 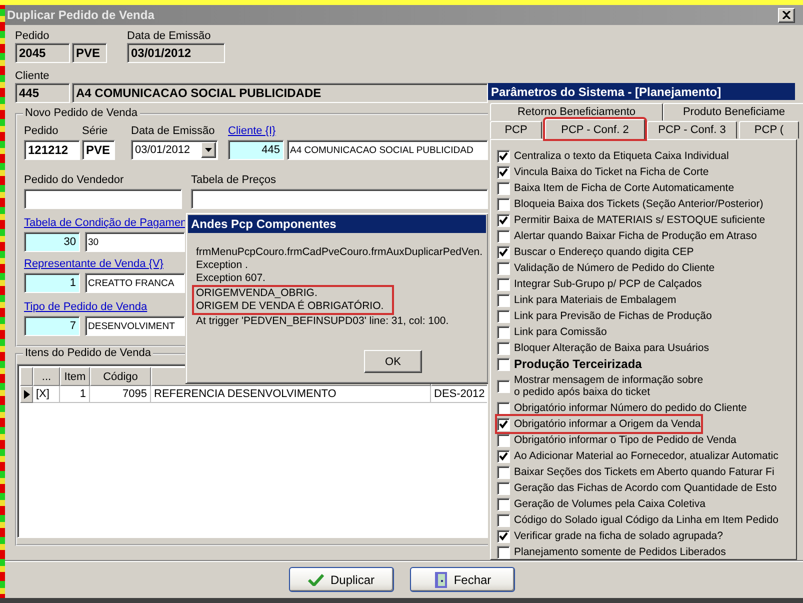 What do you see at coordinates (176, 53) in the screenshot?
I see `date-field: 03/01/2012` at bounding box center [176, 53].